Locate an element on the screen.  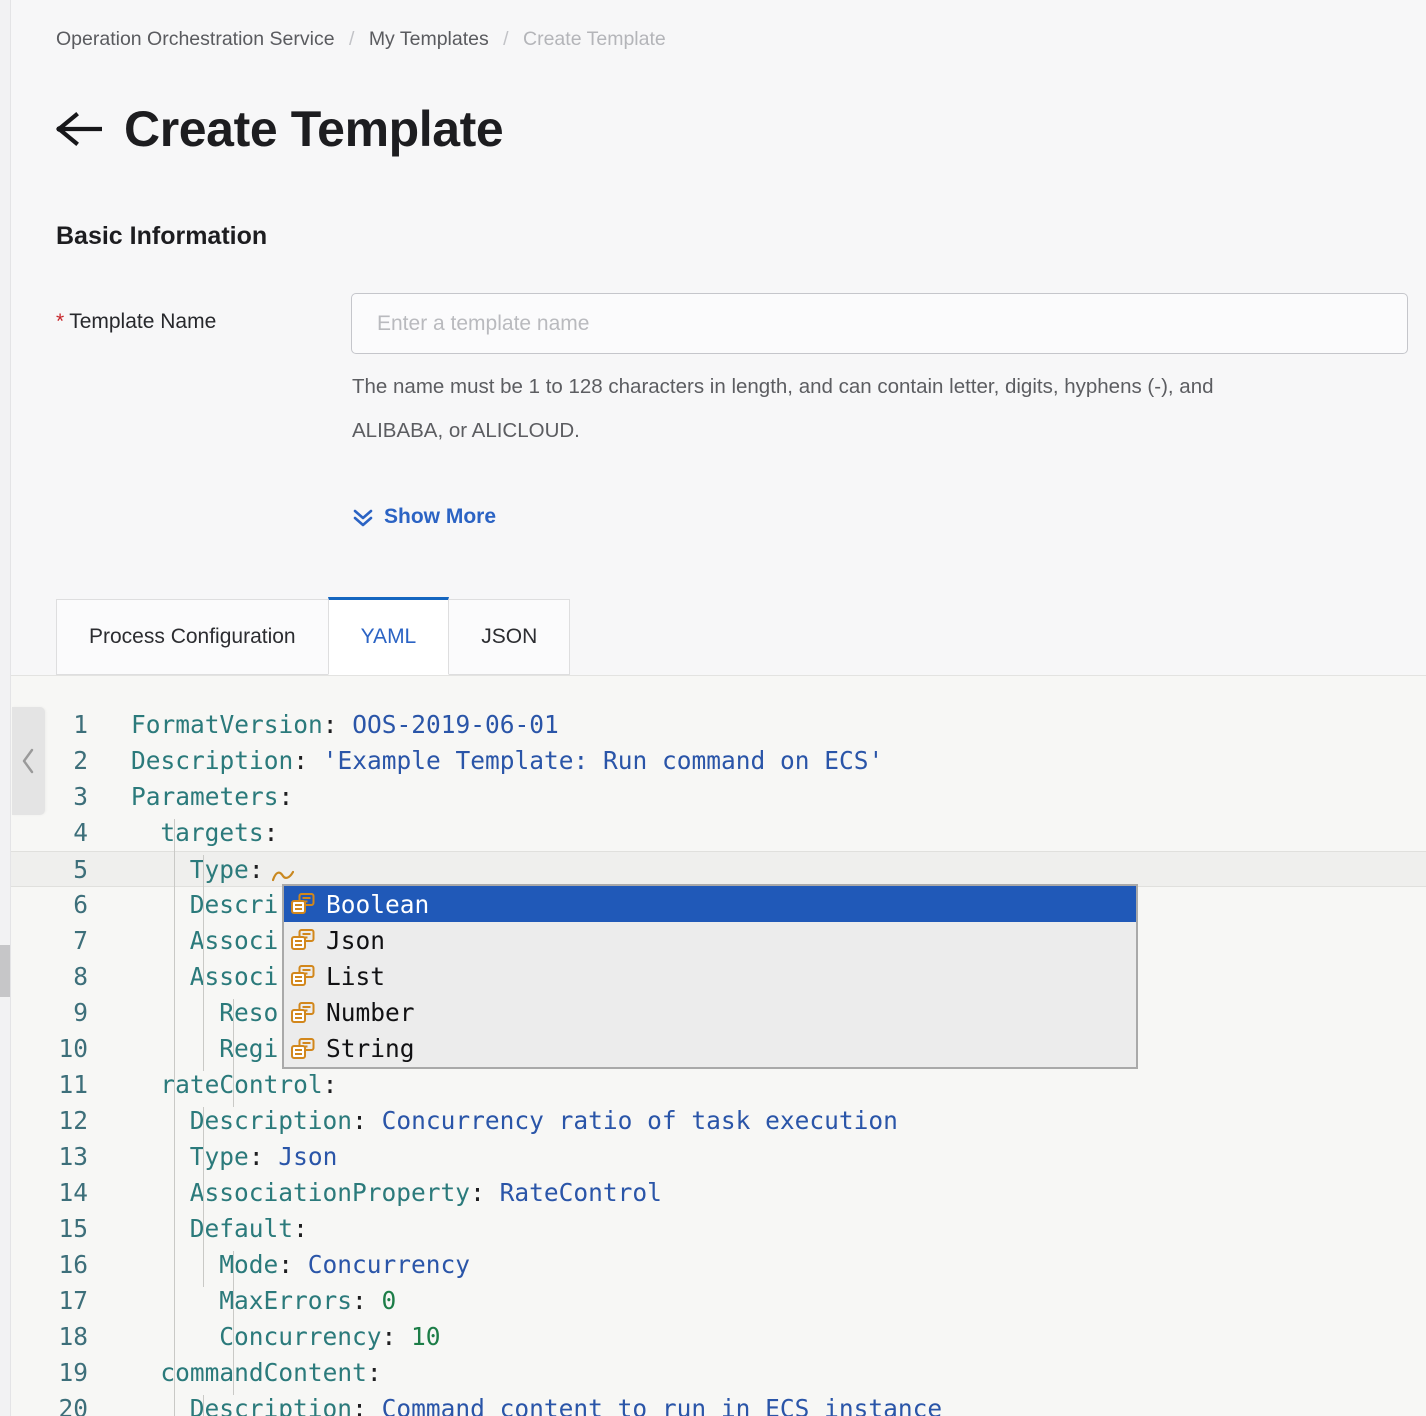
page-title: Create Template is located at coordinates (314, 129).